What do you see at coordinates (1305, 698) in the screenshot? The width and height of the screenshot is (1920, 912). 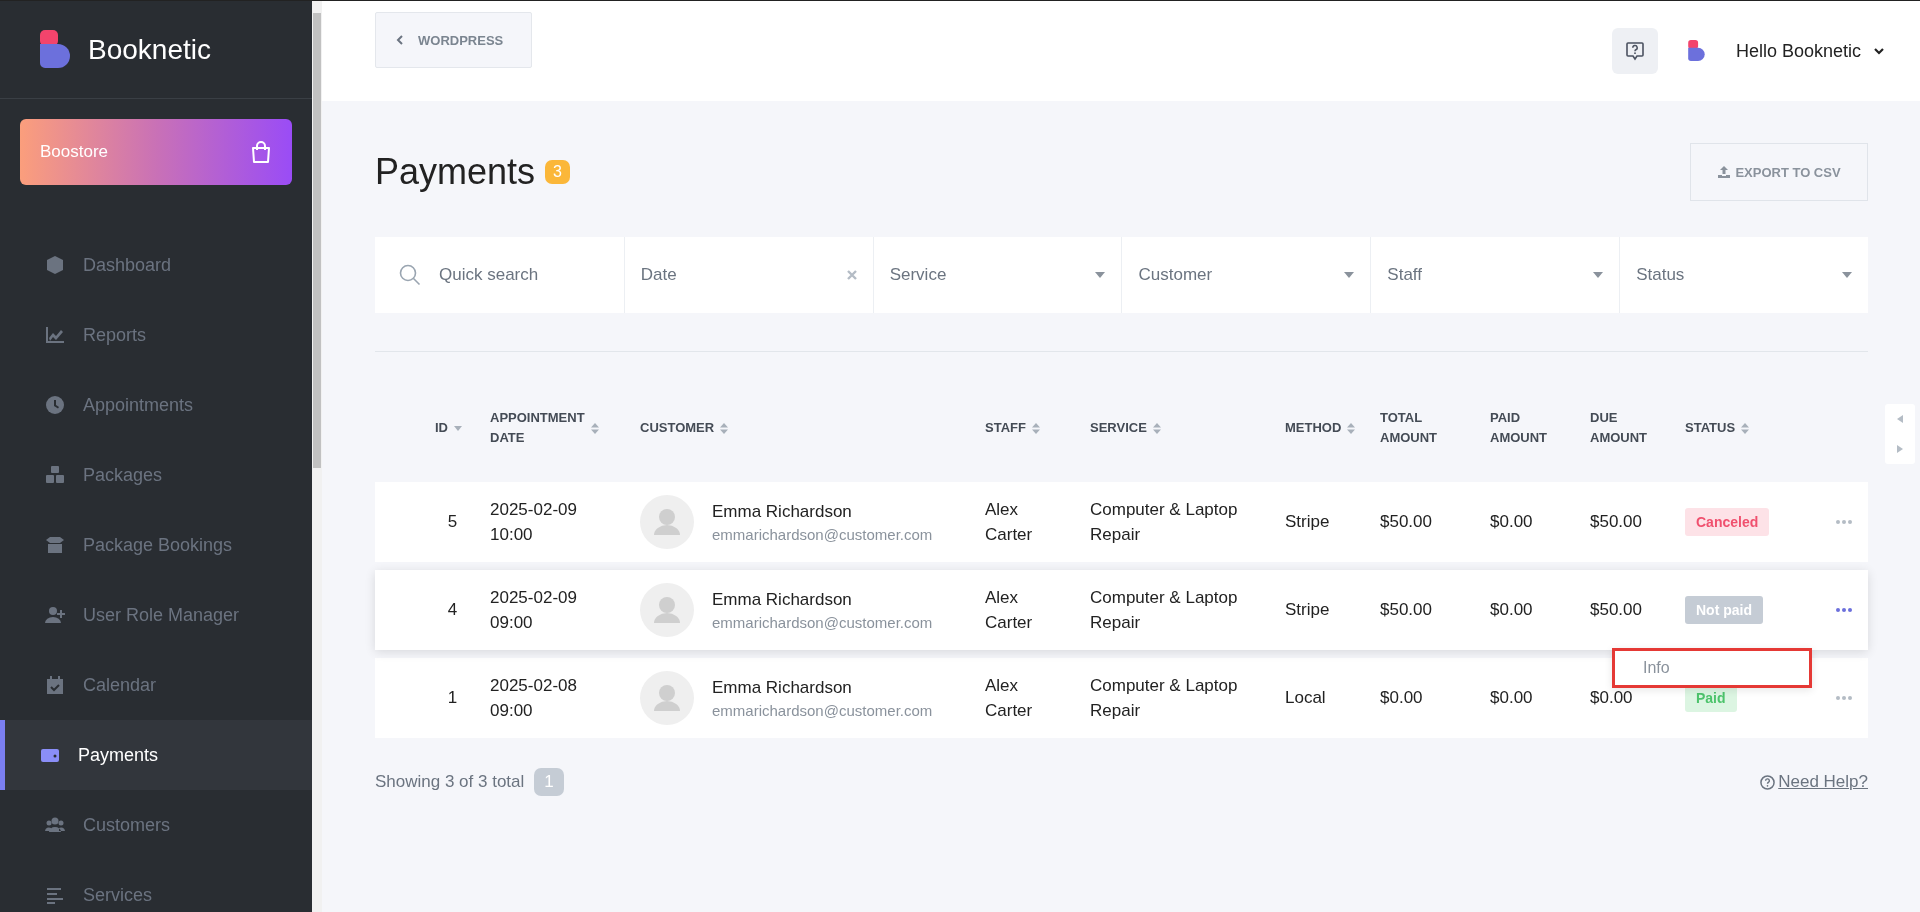 I see `table-cell: Local` at bounding box center [1305, 698].